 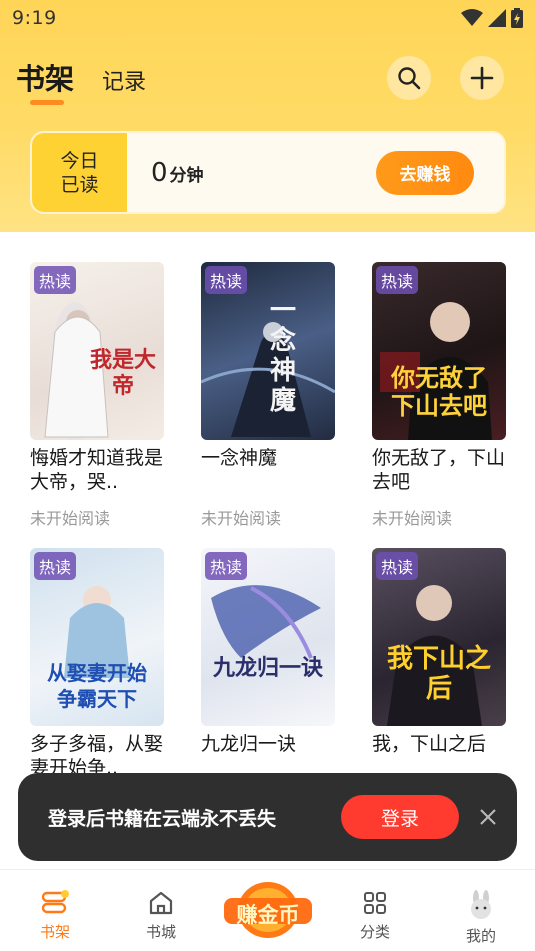 I want to click on bottom-nav: 书架 书城 赚金币 分类 我的, so click(x=267, y=910).